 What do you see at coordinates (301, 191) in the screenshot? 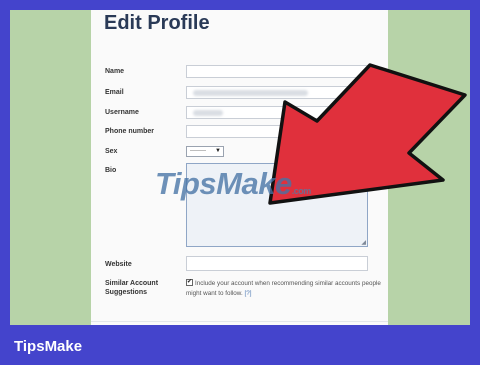
I see `watermark-suffix: .com` at bounding box center [301, 191].